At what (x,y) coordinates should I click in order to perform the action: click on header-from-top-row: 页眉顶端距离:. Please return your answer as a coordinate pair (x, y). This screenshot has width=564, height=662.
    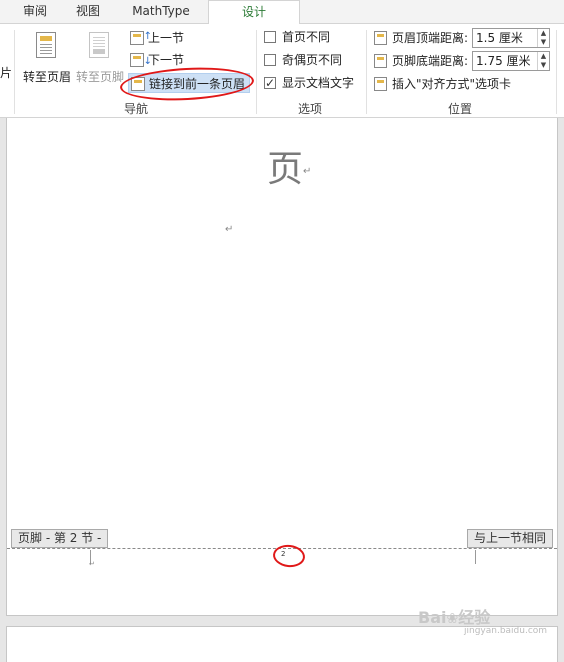
    Looking at the image, I should click on (421, 38).